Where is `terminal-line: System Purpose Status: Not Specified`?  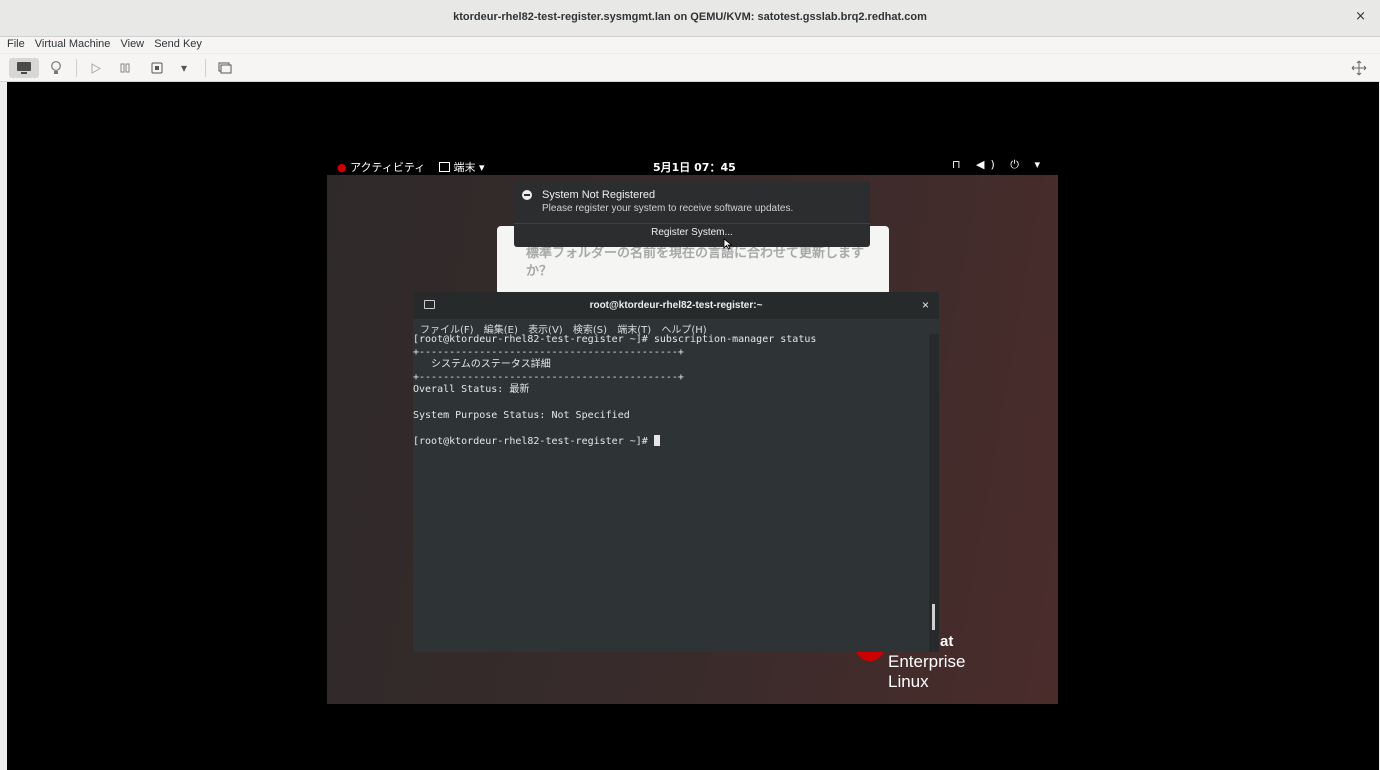
terminal-line: System Purpose Status: Not Specified is located at coordinates (521, 415).